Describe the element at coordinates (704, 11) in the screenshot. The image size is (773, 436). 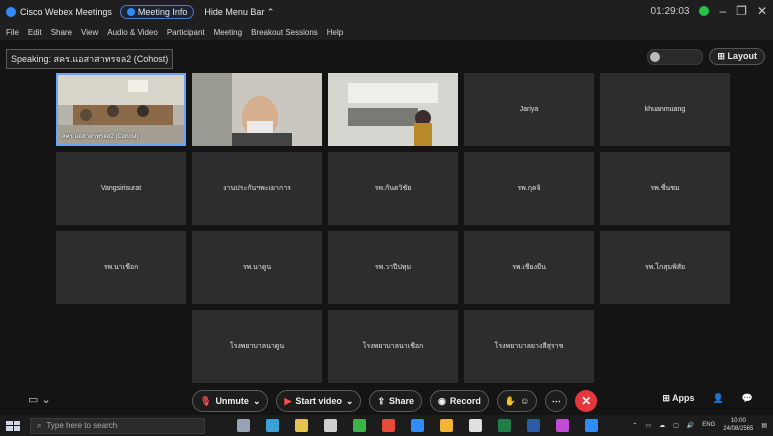
I see `security-shield-icon` at that location.